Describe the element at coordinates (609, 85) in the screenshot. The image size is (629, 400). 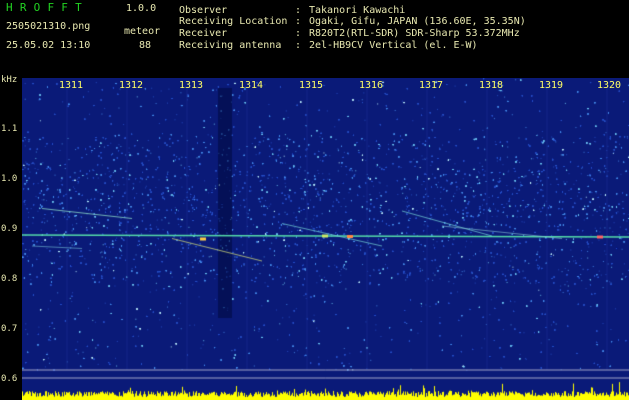
I see `time-tick-label: 1320` at that location.